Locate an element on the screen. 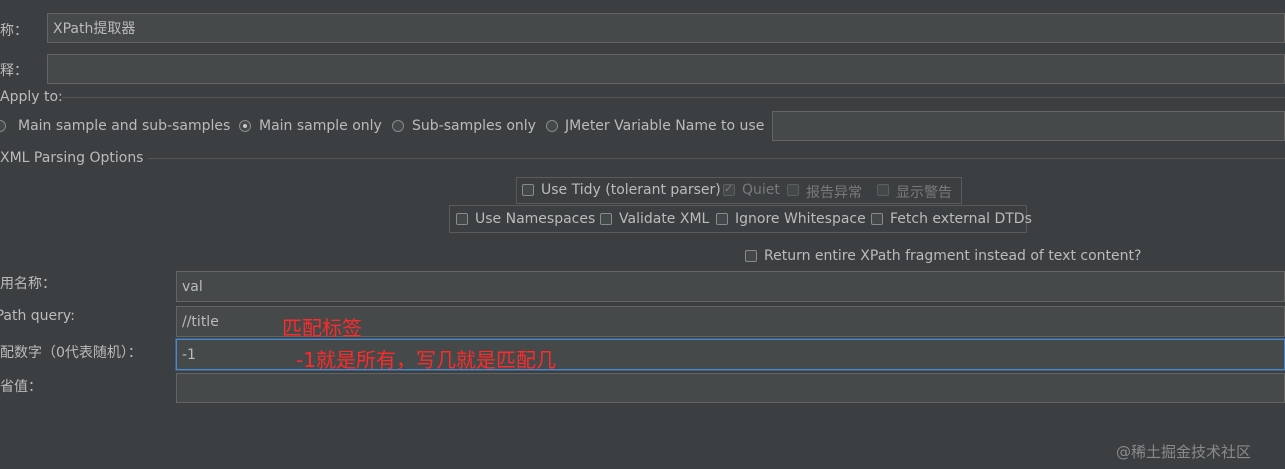  name-label: 名称： is located at coordinates (14, 31).